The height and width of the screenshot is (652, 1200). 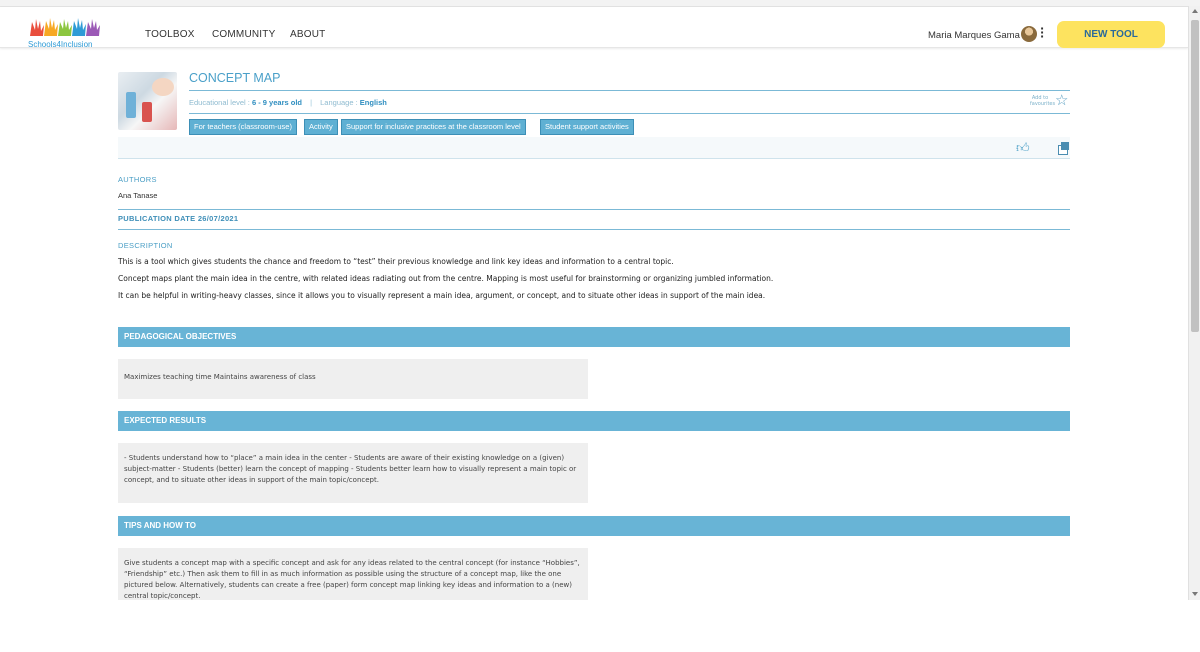 What do you see at coordinates (1195, 594) in the screenshot?
I see `scroll-down-arrow-icon` at bounding box center [1195, 594].